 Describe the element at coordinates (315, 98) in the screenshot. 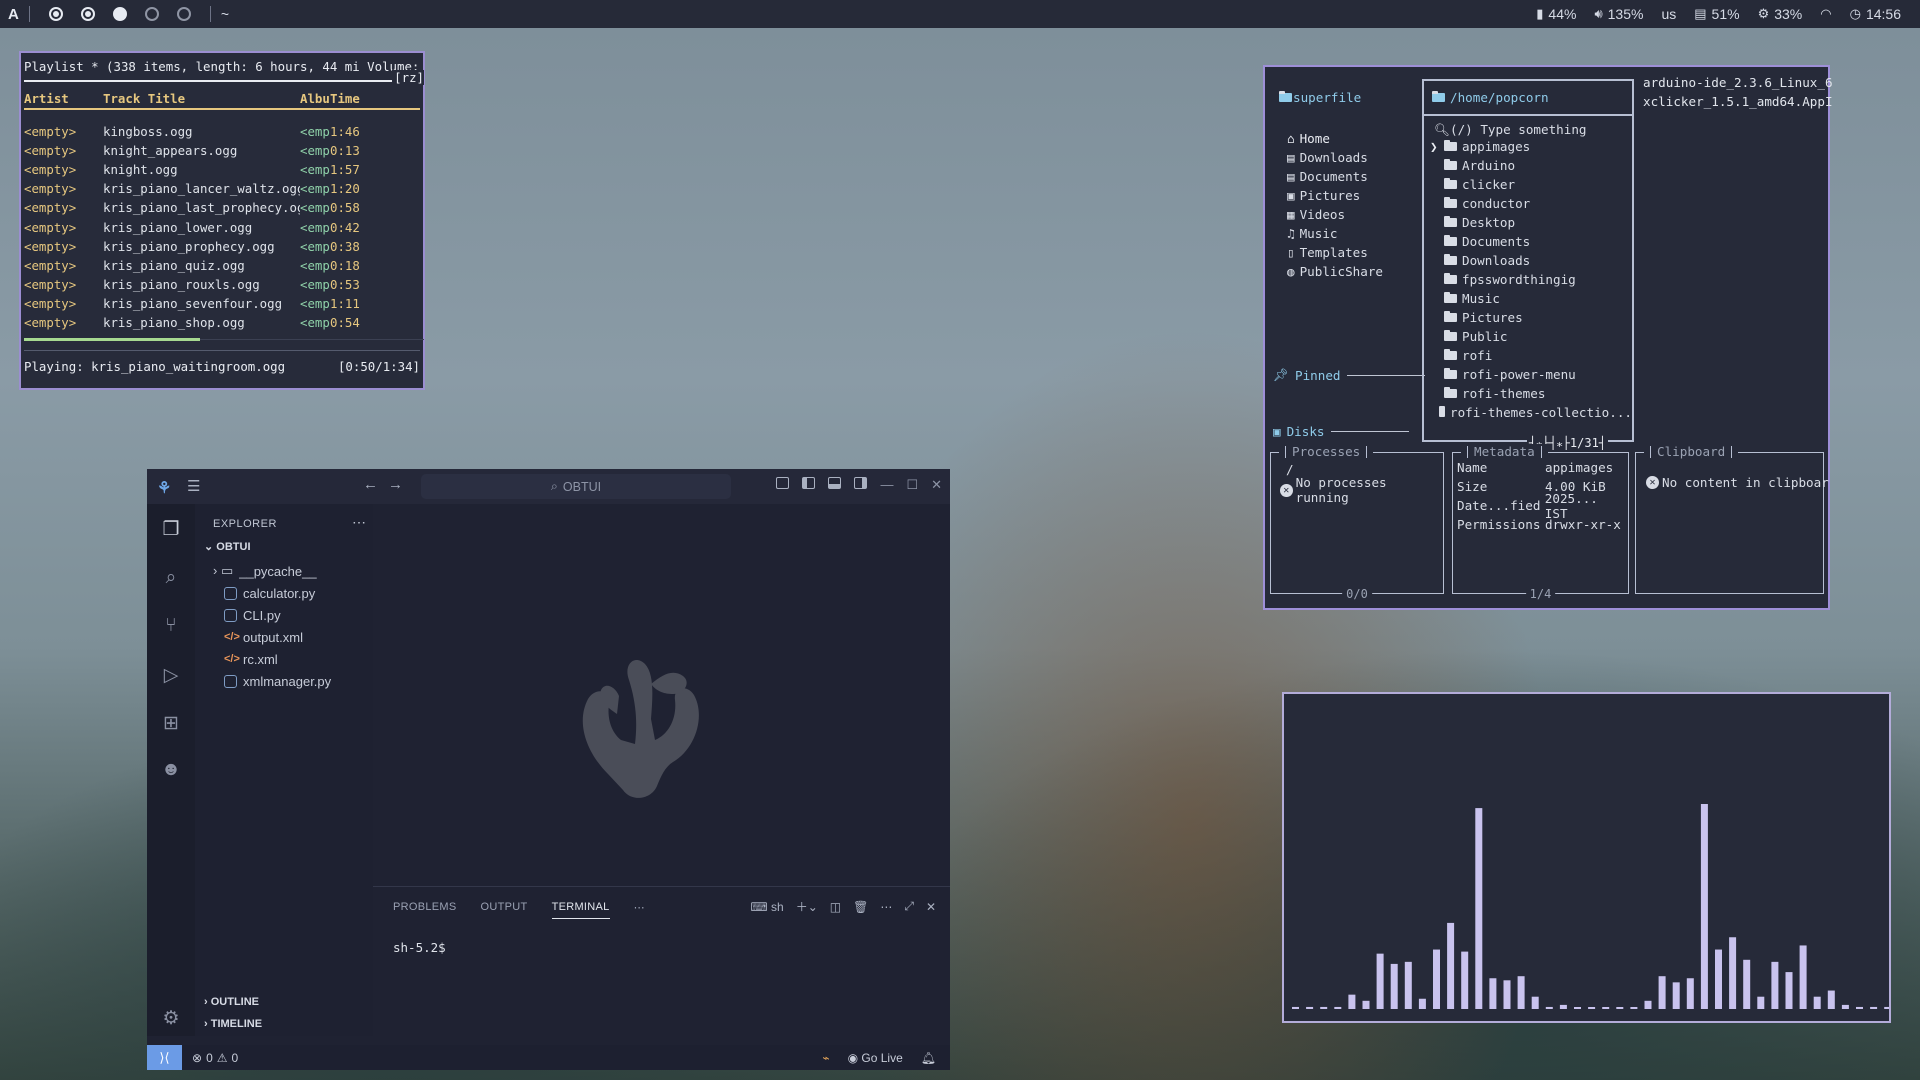

I see `column-album: Albu` at that location.